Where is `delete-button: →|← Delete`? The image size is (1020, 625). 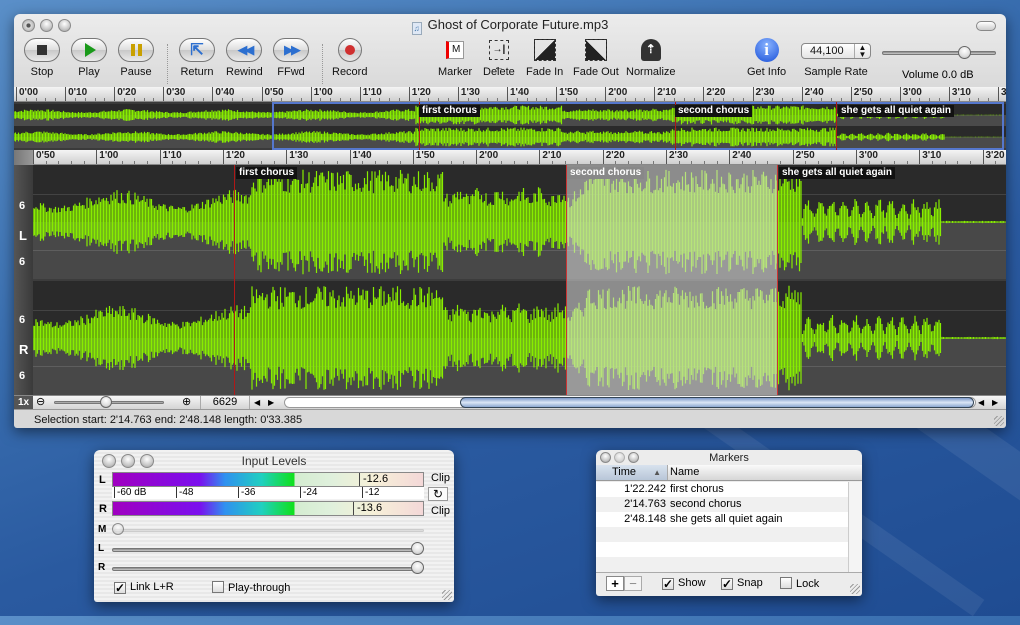
delete-button: →|← Delete is located at coordinates (499, 58).